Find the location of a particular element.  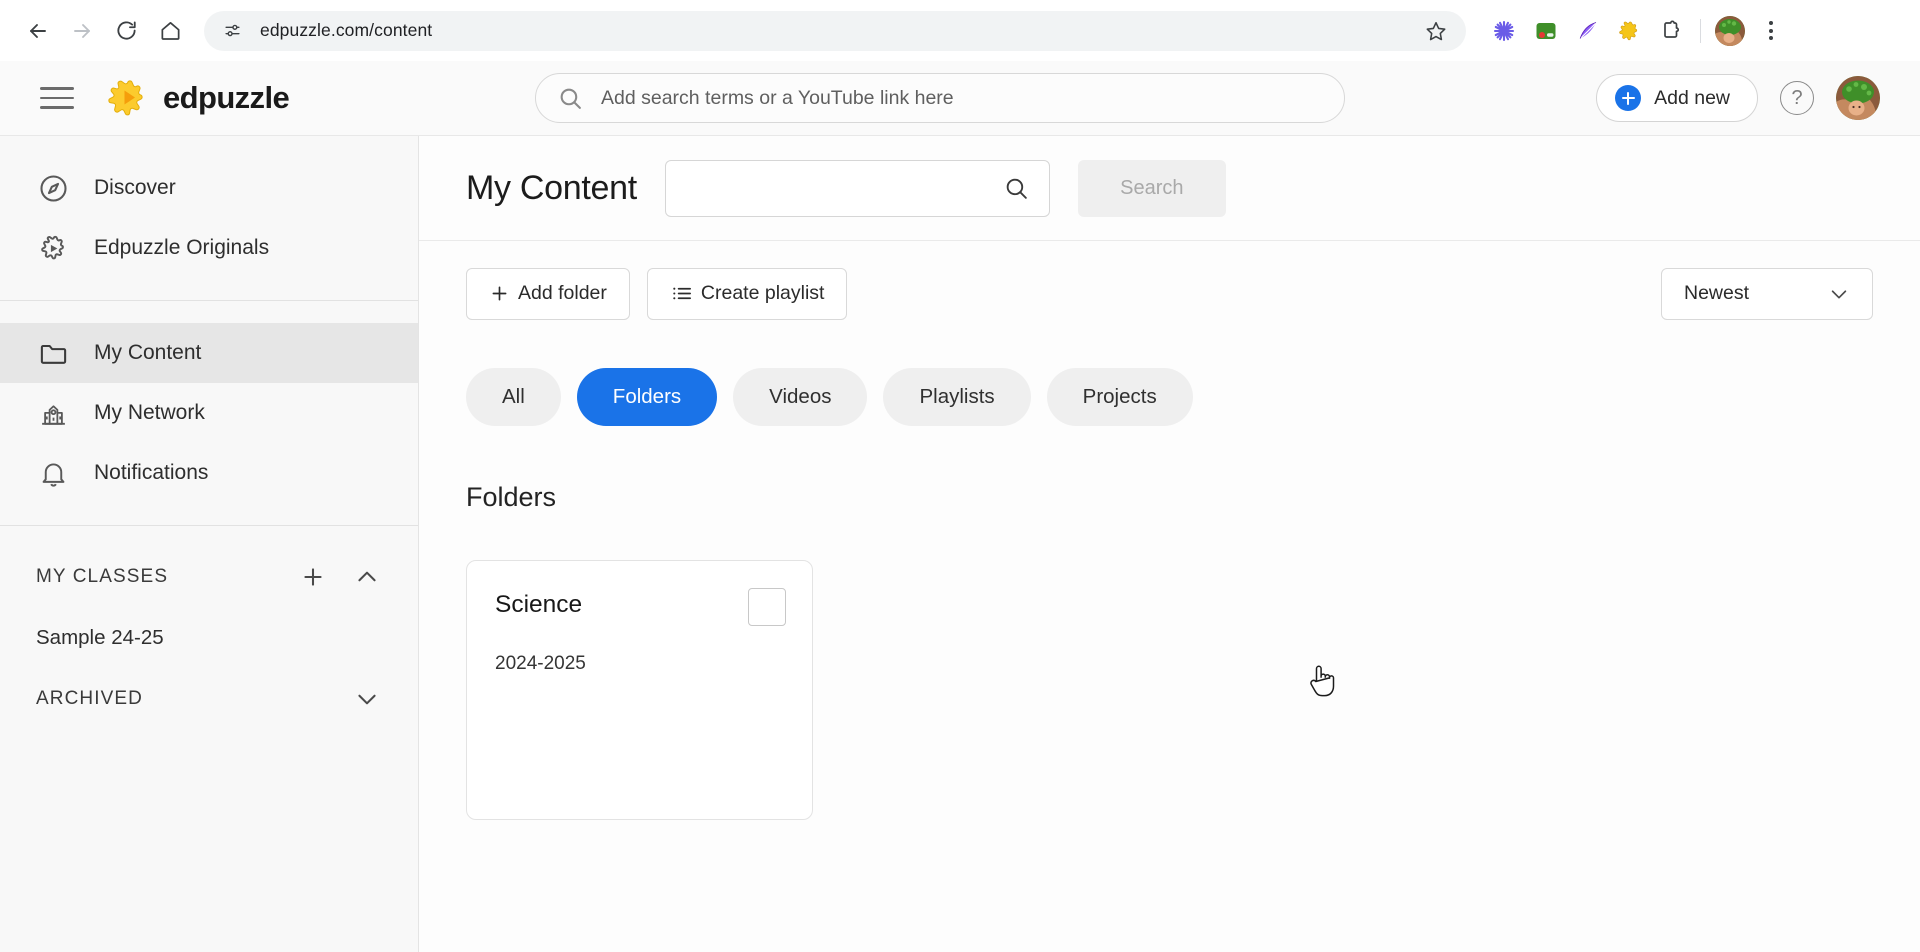

edpuzzle-brand: edpuzzle is located at coordinates (198, 98).